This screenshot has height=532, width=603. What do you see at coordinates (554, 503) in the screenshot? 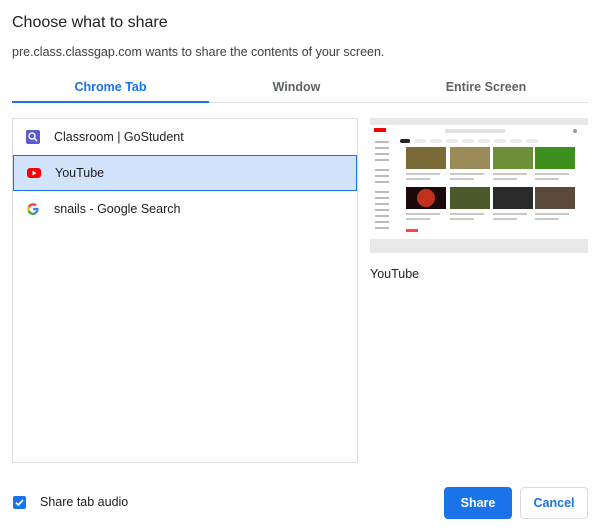
I see `cancel-button: Cancel` at bounding box center [554, 503].